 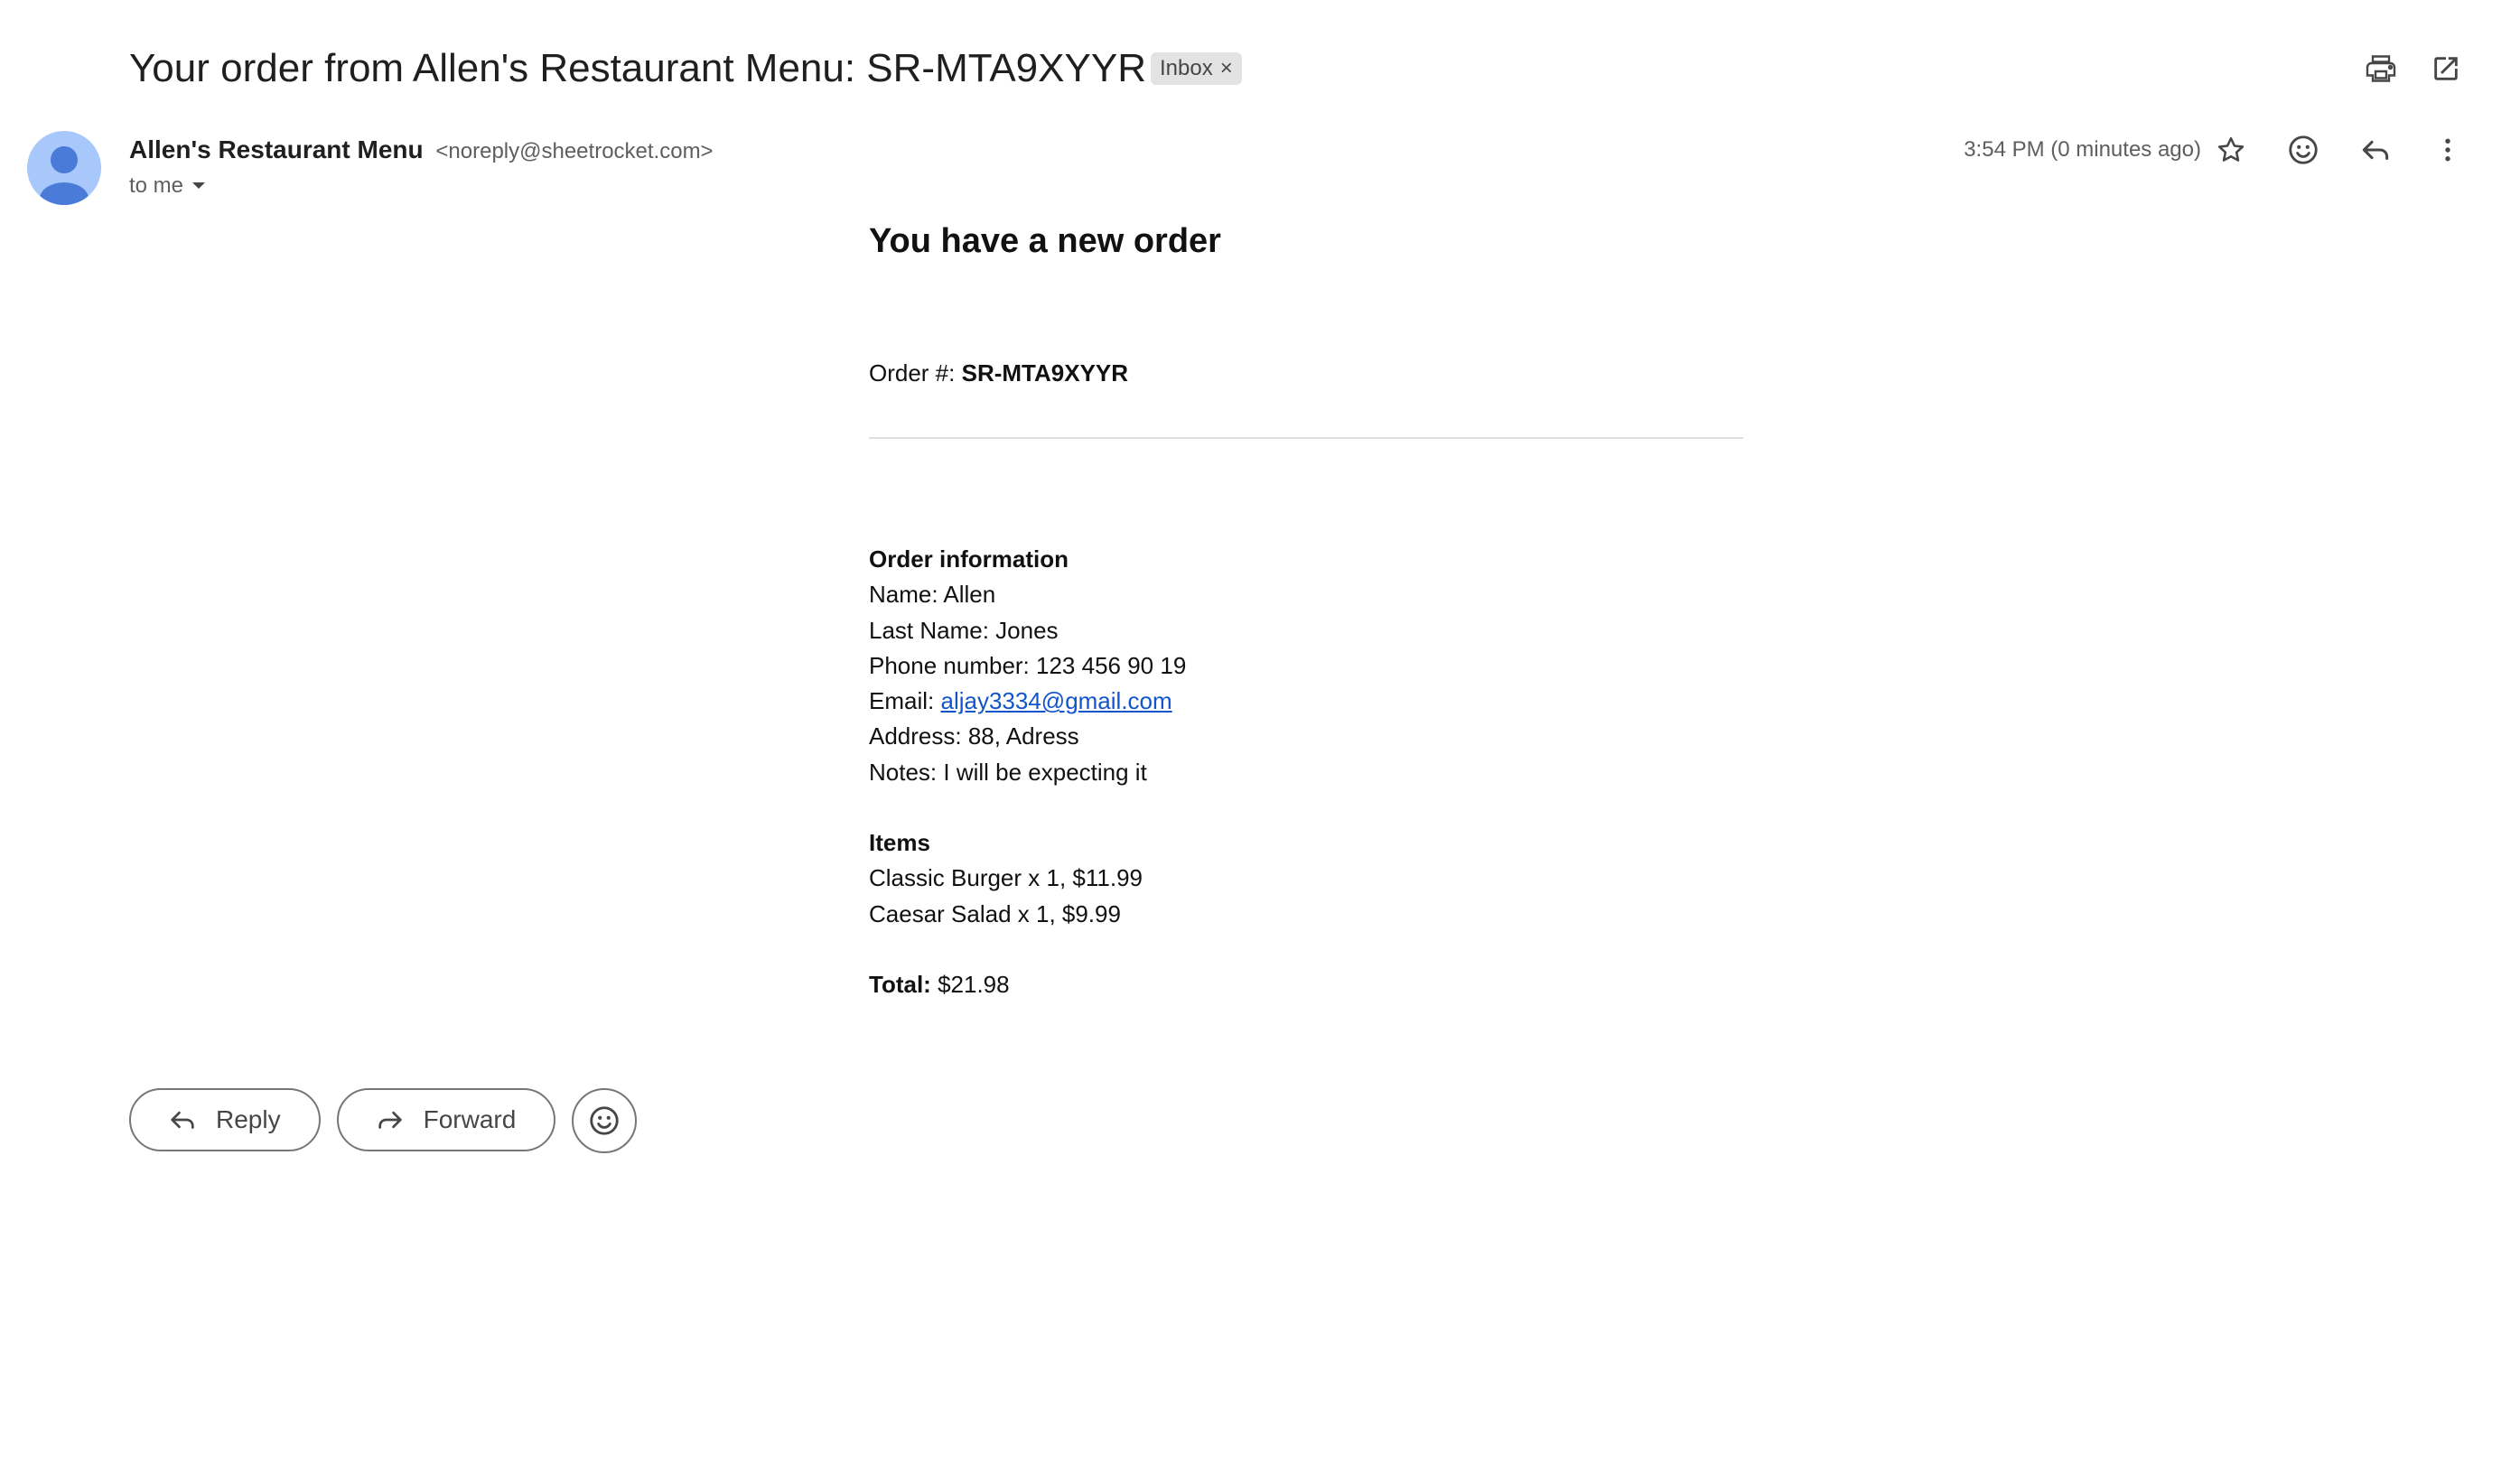 I want to click on open-in-new-icon, so click(x=2446, y=68).